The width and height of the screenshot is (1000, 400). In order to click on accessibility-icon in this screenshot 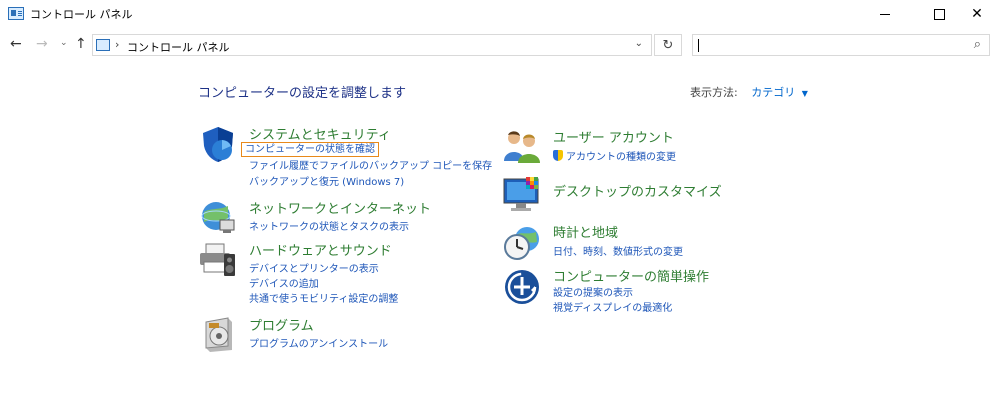, I will do `click(522, 286)`.